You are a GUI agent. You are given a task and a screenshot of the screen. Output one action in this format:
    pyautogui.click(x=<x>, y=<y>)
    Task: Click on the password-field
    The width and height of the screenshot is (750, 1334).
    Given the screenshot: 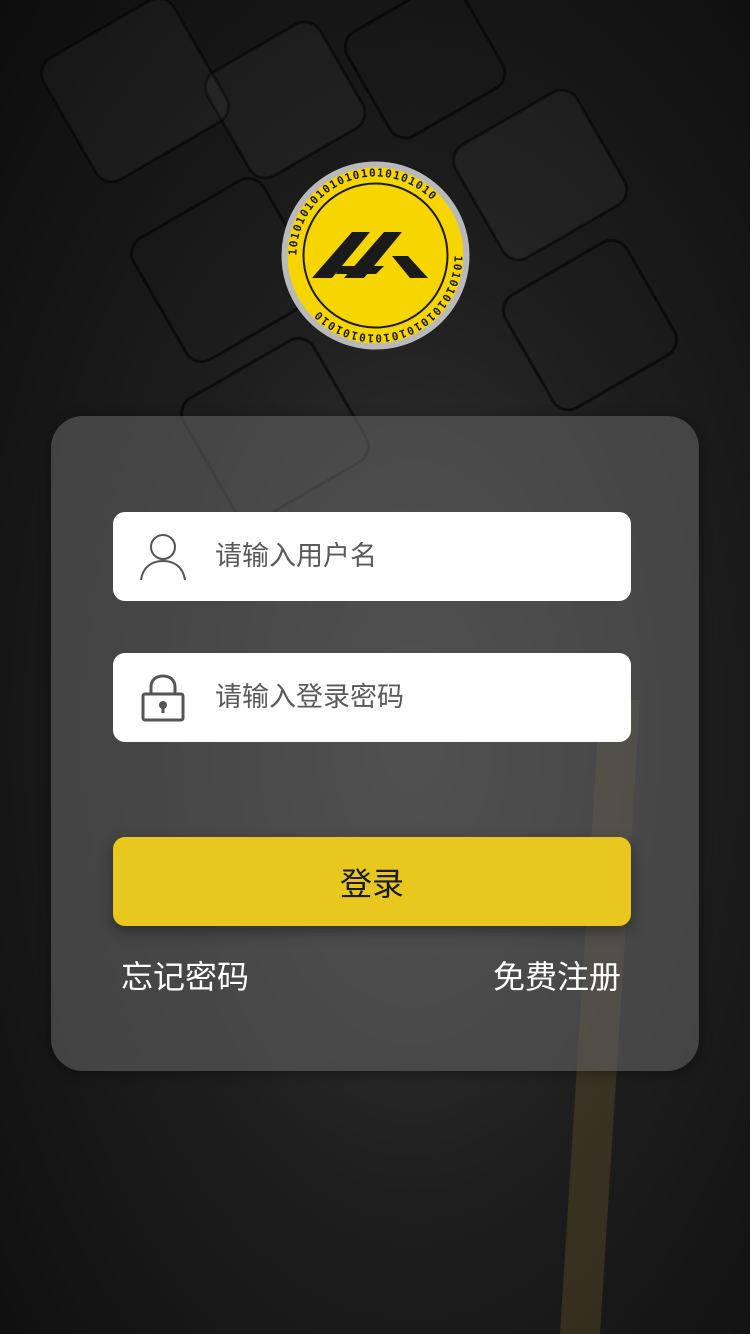 What is the action you would take?
    pyautogui.click(x=372, y=697)
    